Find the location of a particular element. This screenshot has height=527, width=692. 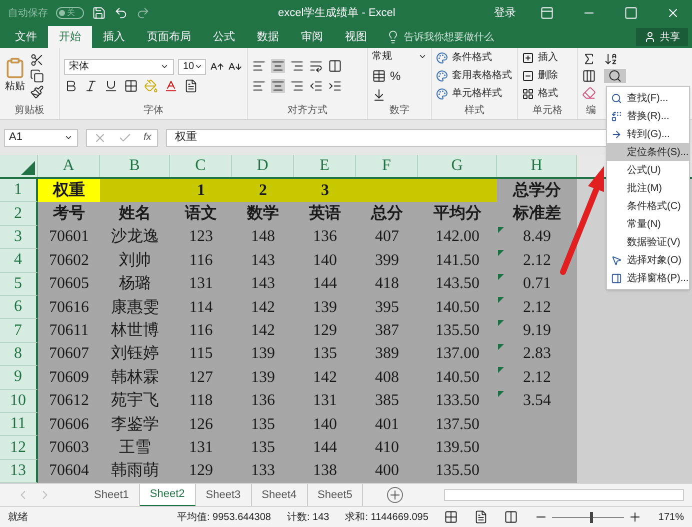

table-cell: 2.83 is located at coordinates (537, 354).